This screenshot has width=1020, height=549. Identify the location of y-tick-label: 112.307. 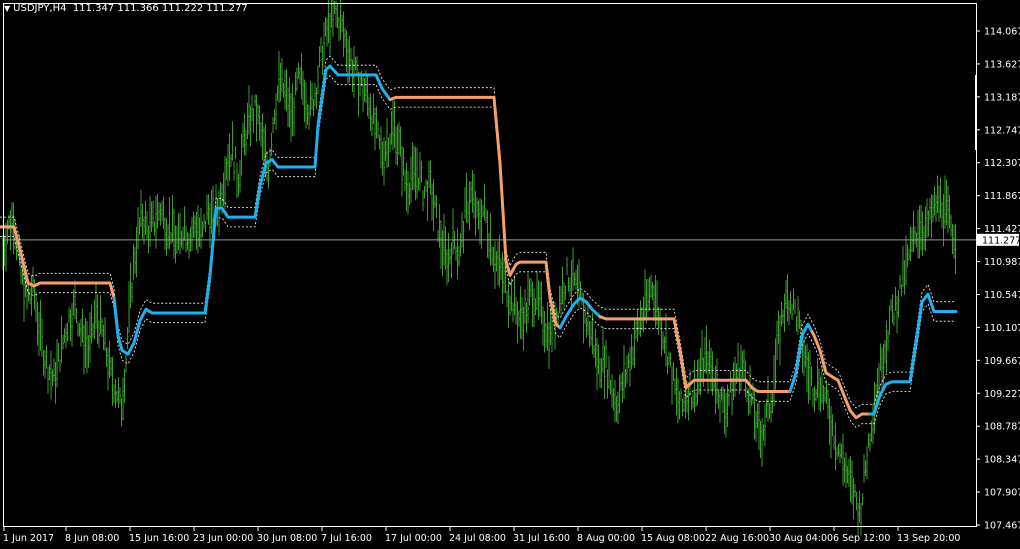
(1002, 163).